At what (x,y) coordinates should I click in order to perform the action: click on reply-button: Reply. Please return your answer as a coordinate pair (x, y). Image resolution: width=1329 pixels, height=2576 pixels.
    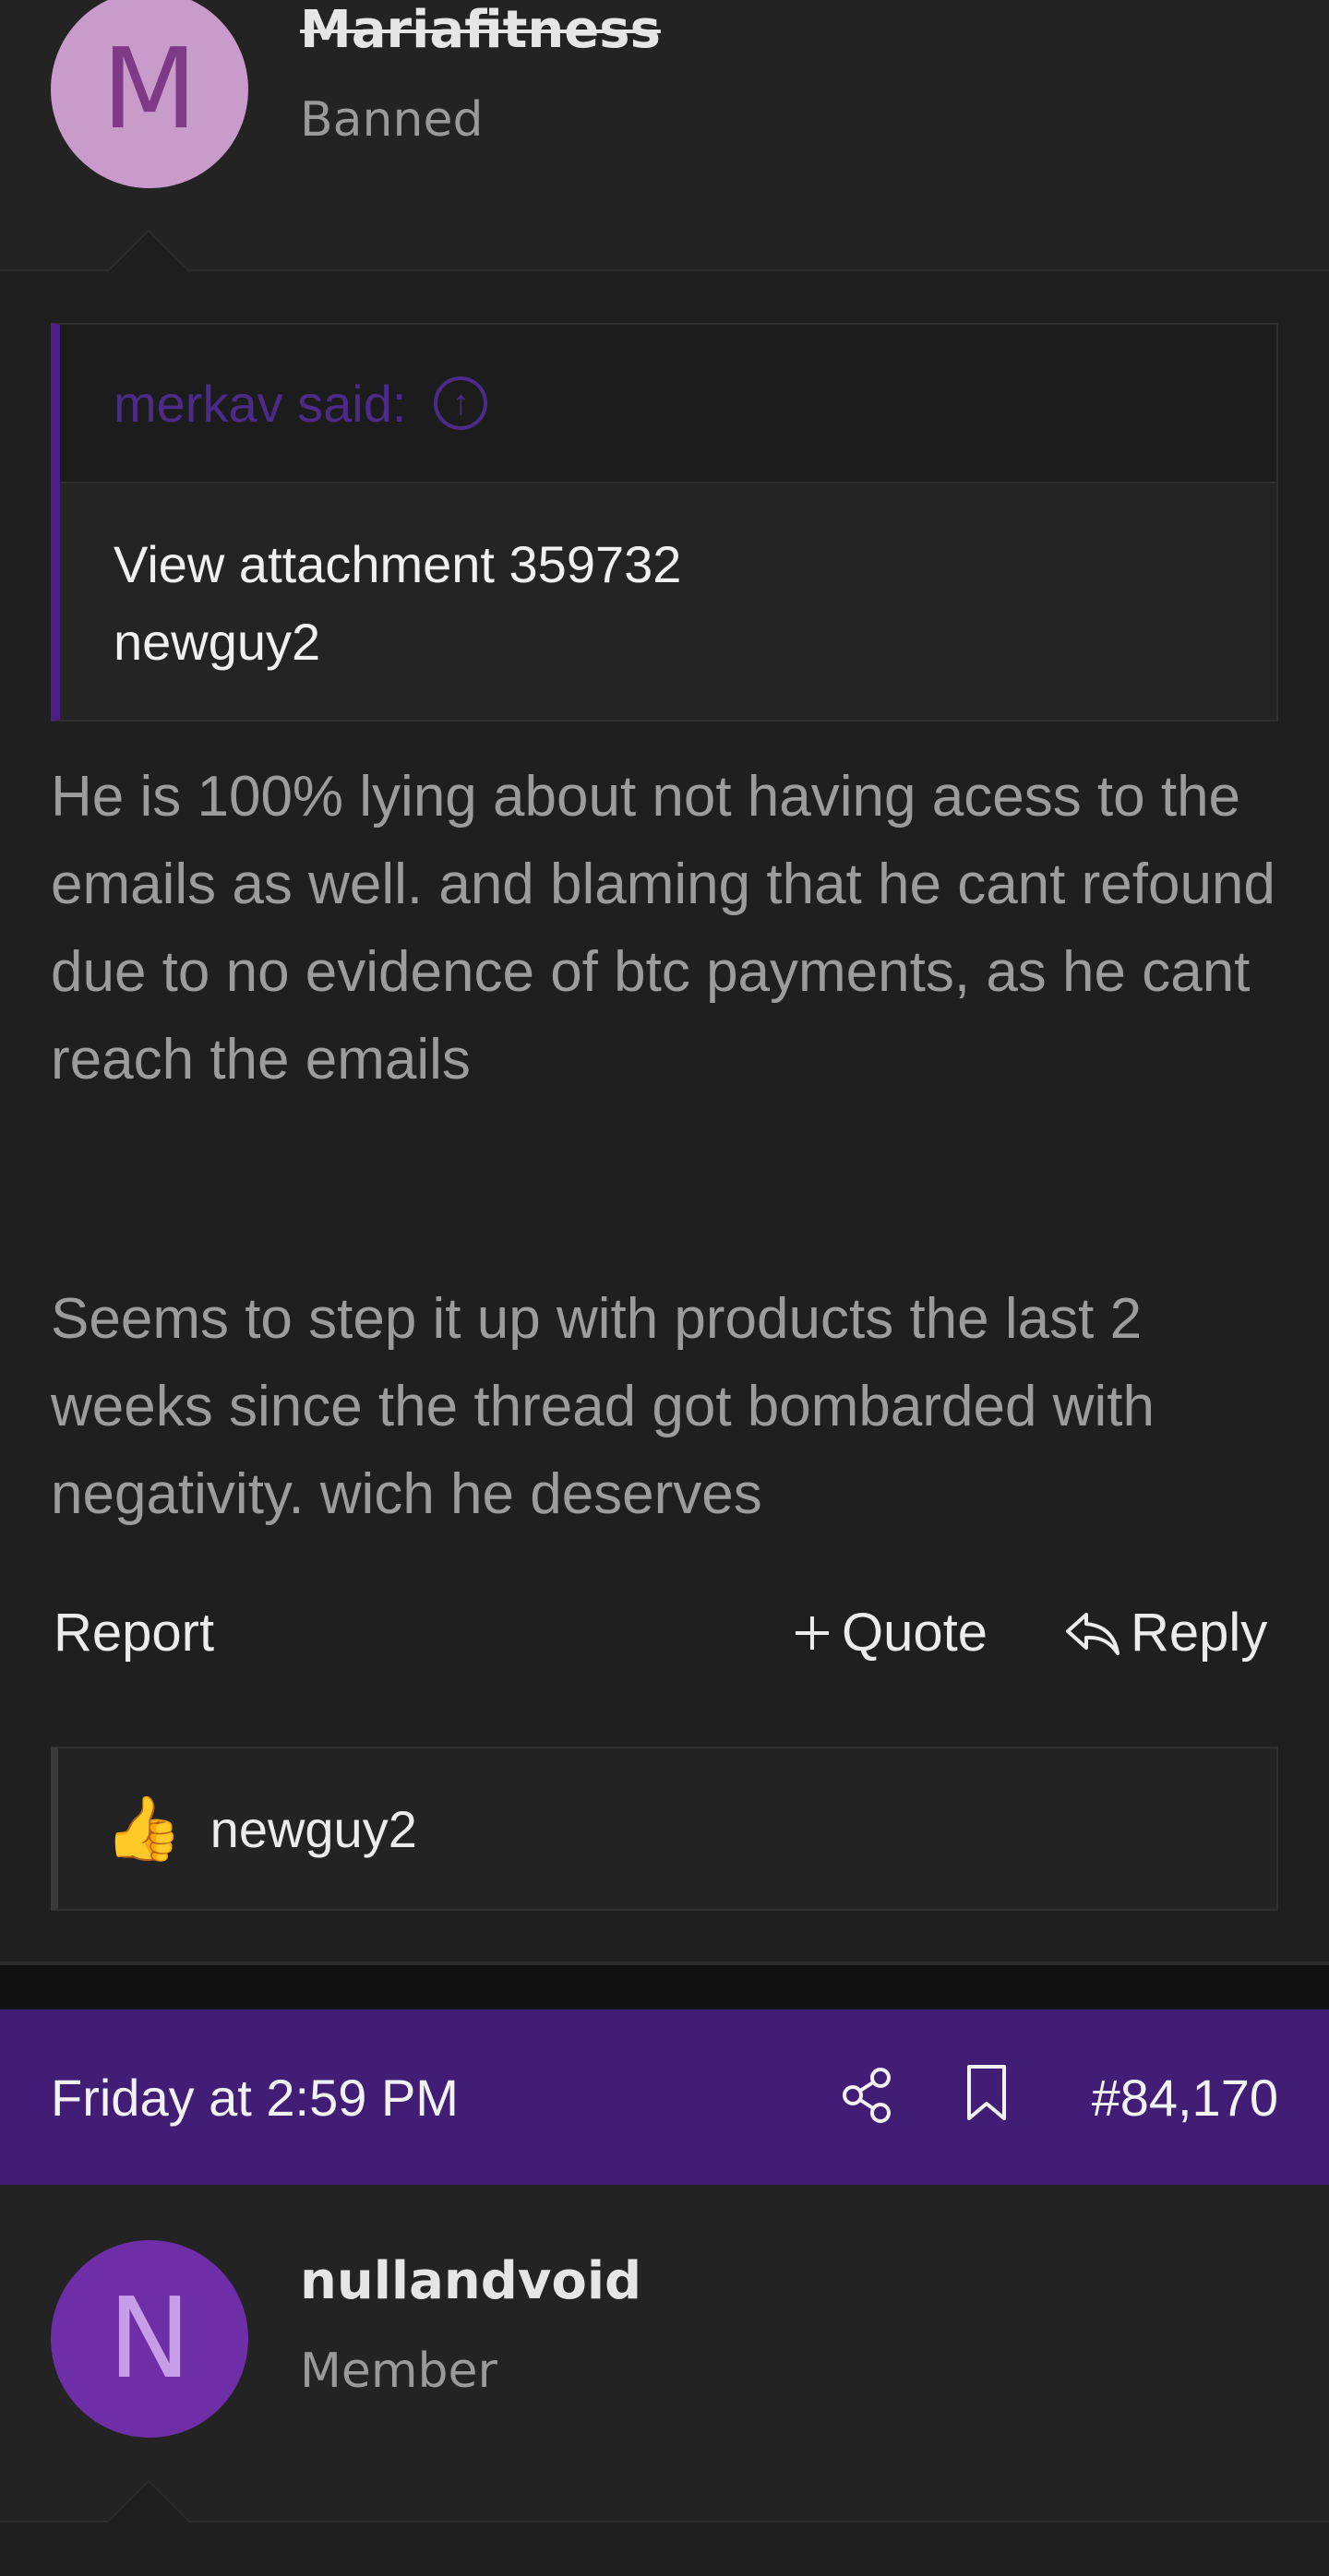
    Looking at the image, I should click on (1166, 1633).